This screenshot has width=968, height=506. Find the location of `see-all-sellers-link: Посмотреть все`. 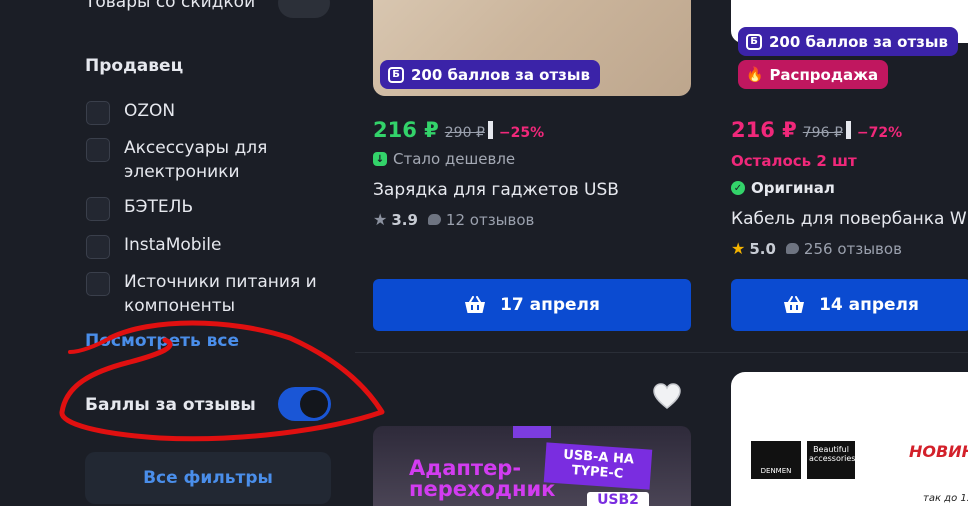

see-all-sellers-link: Посмотреть все is located at coordinates (162, 341).